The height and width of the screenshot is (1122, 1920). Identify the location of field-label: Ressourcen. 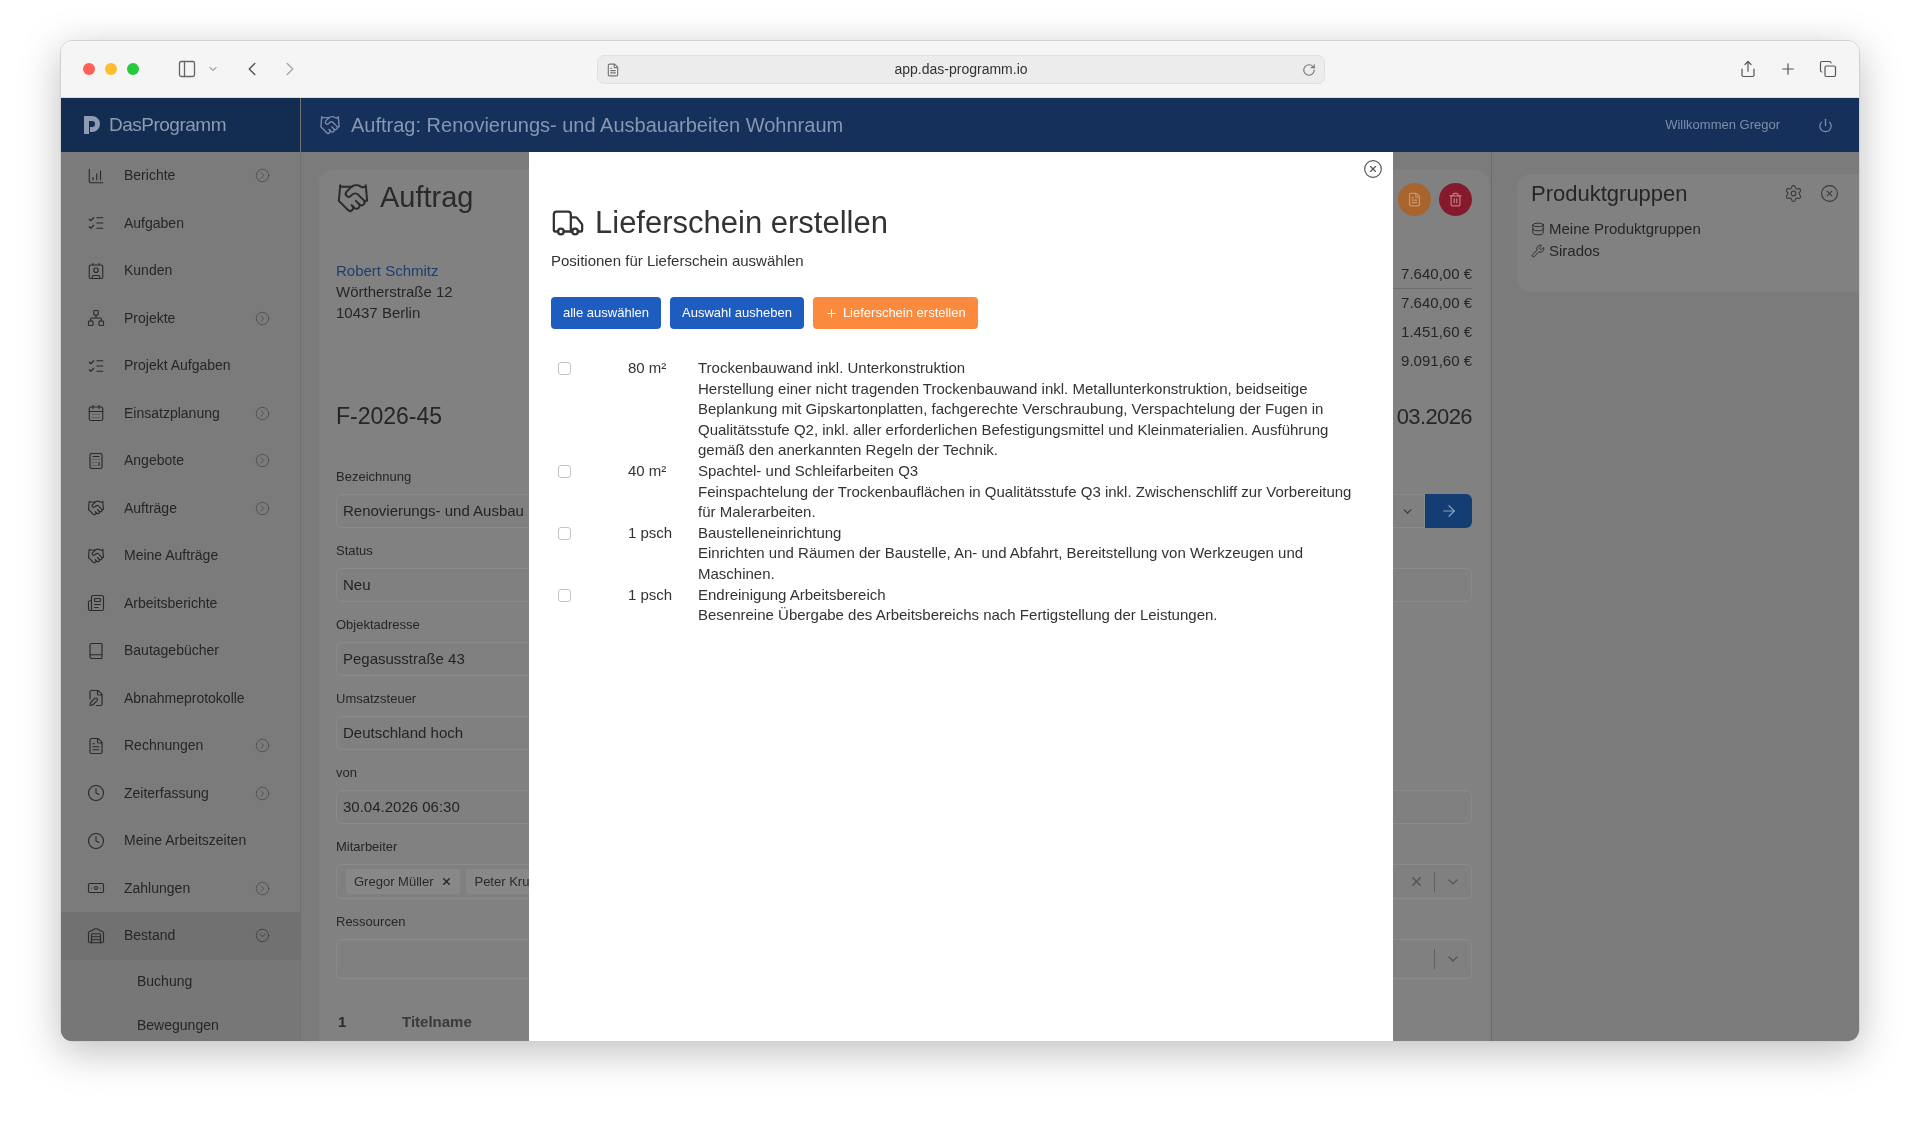
(371, 922).